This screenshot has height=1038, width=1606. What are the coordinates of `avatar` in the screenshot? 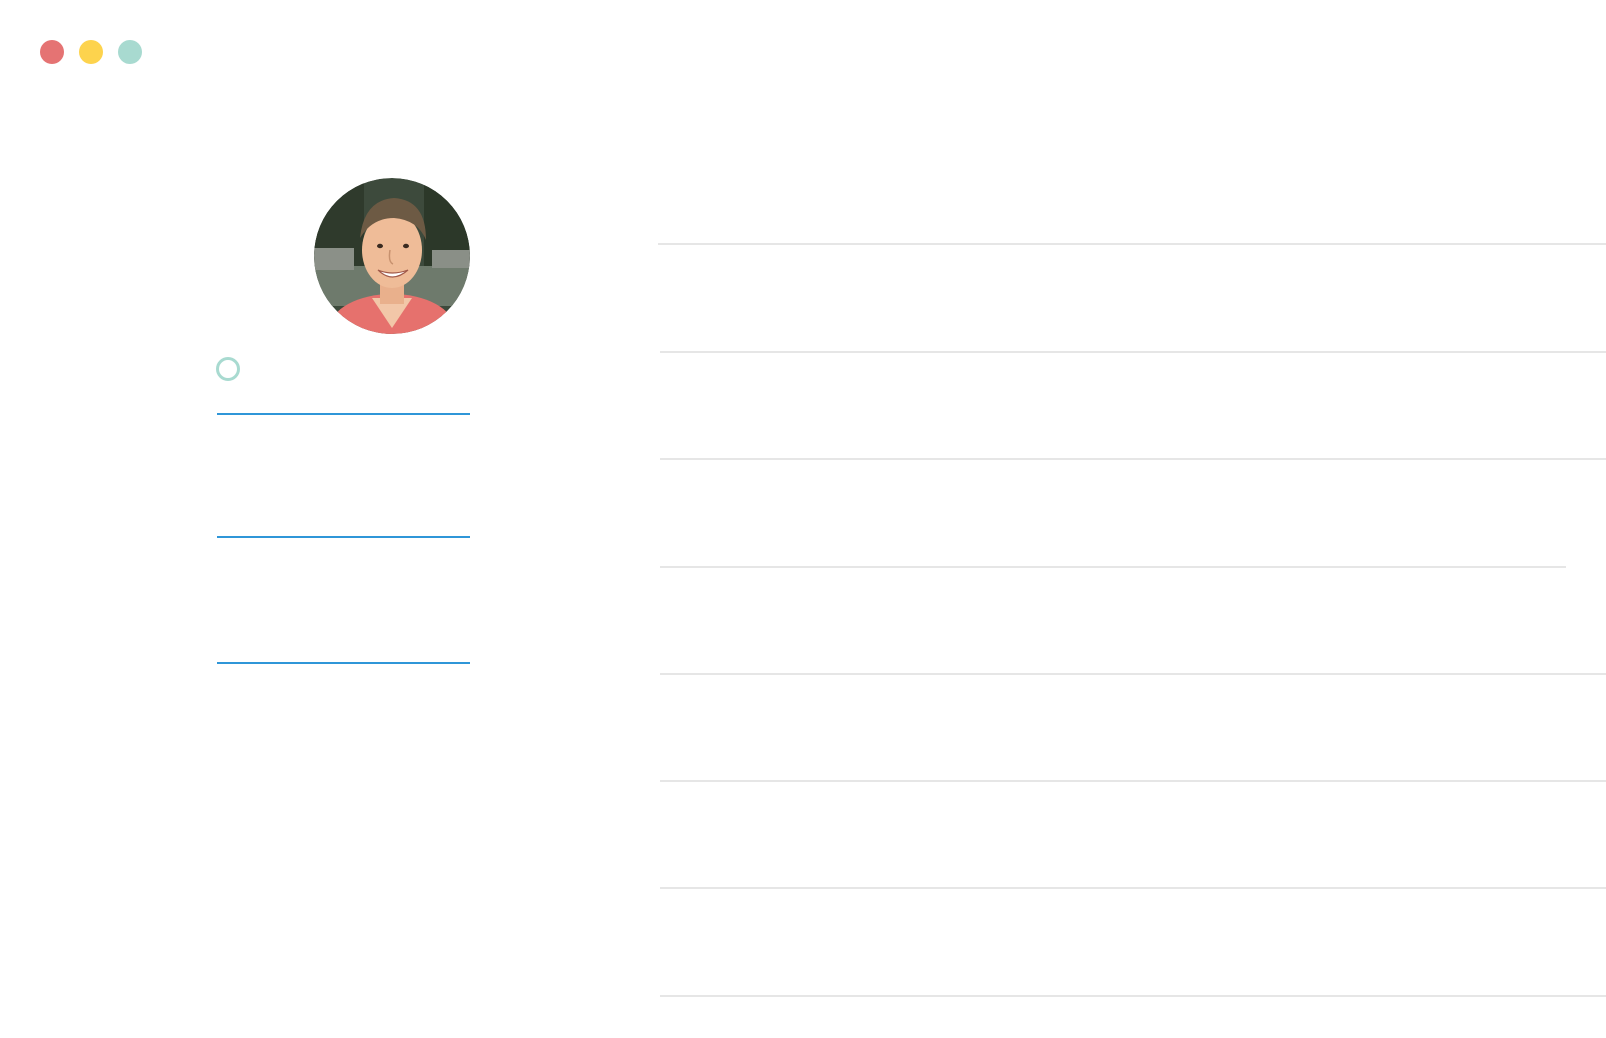 It's located at (392, 256).